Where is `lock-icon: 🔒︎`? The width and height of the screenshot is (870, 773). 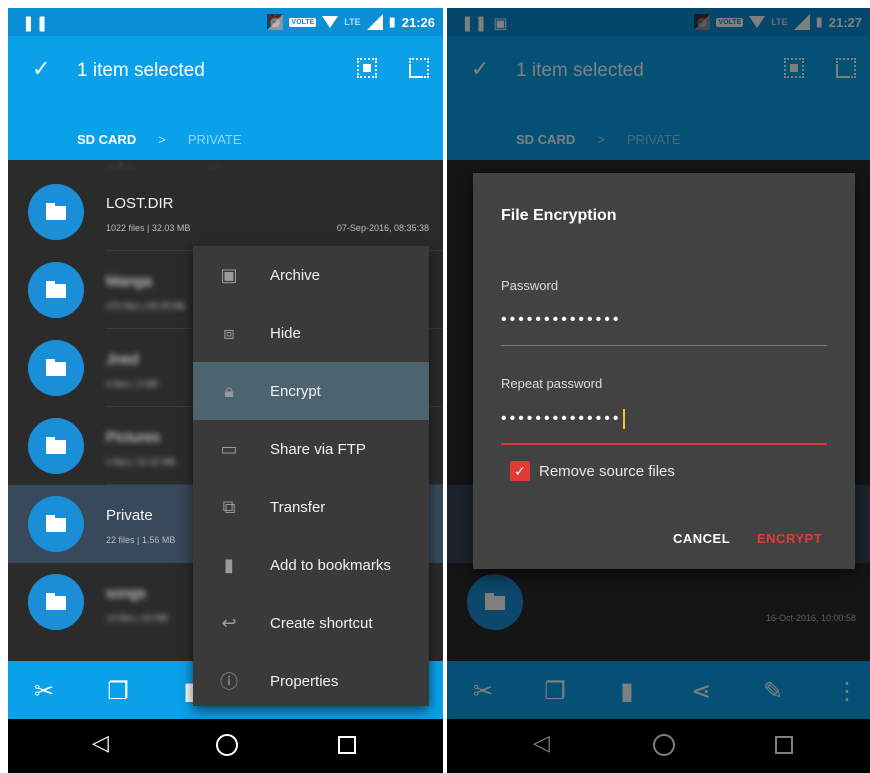 lock-icon: 🔒︎ is located at coordinates (229, 390).